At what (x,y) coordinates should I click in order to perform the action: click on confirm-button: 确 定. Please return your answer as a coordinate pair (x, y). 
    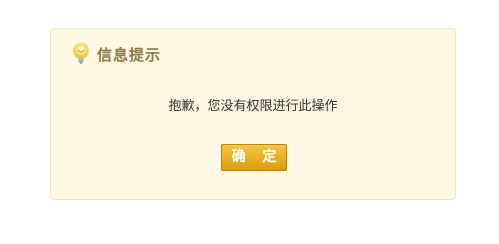
    Looking at the image, I should click on (254, 157).